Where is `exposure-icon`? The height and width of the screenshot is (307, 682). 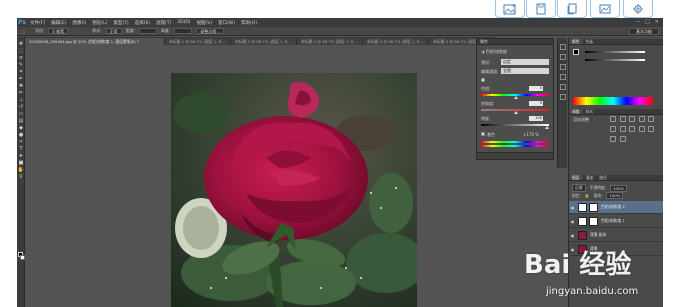 exposure-icon is located at coordinates (641, 119).